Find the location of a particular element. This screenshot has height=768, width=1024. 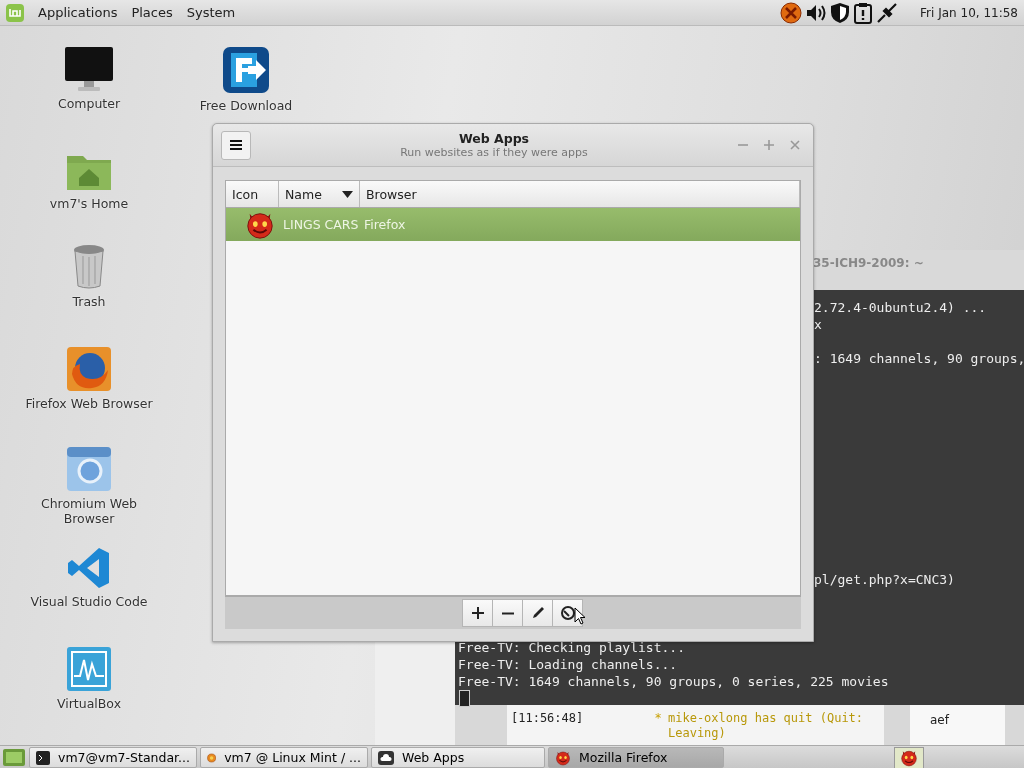

firefox-icon is located at coordinates (89, 369).